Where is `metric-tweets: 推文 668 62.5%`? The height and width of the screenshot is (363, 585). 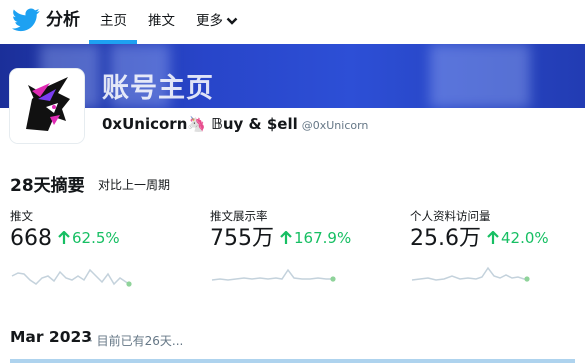 metric-tweets: 推文 668 62.5% is located at coordinates (105, 230).